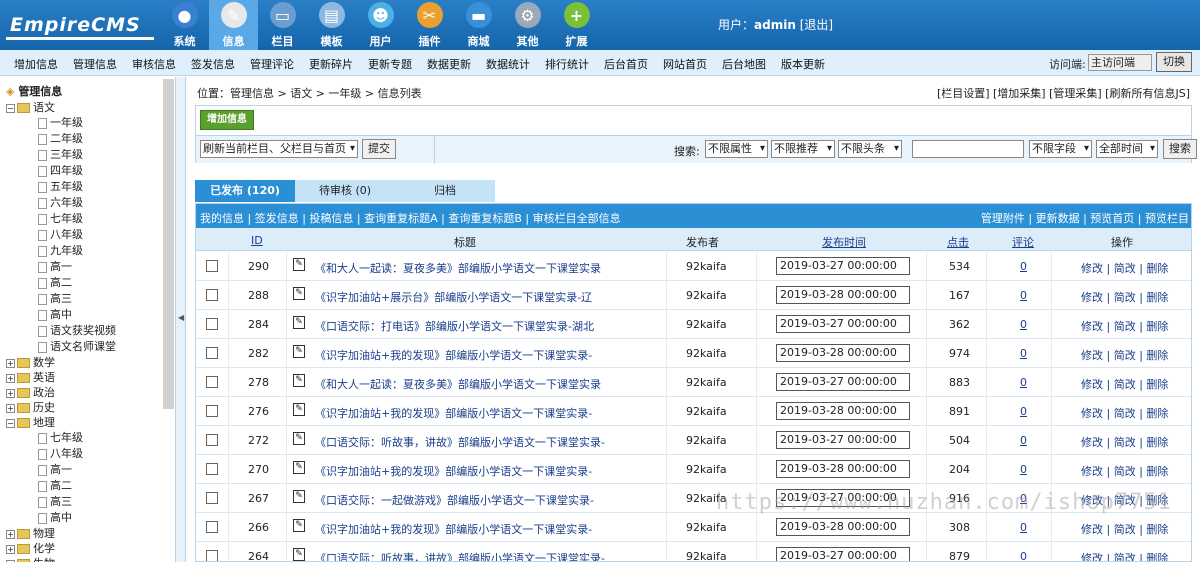 This screenshot has width=1200, height=562. I want to click on refresh-select: 刷新当前栏目、父栏目与首页, so click(279, 149).